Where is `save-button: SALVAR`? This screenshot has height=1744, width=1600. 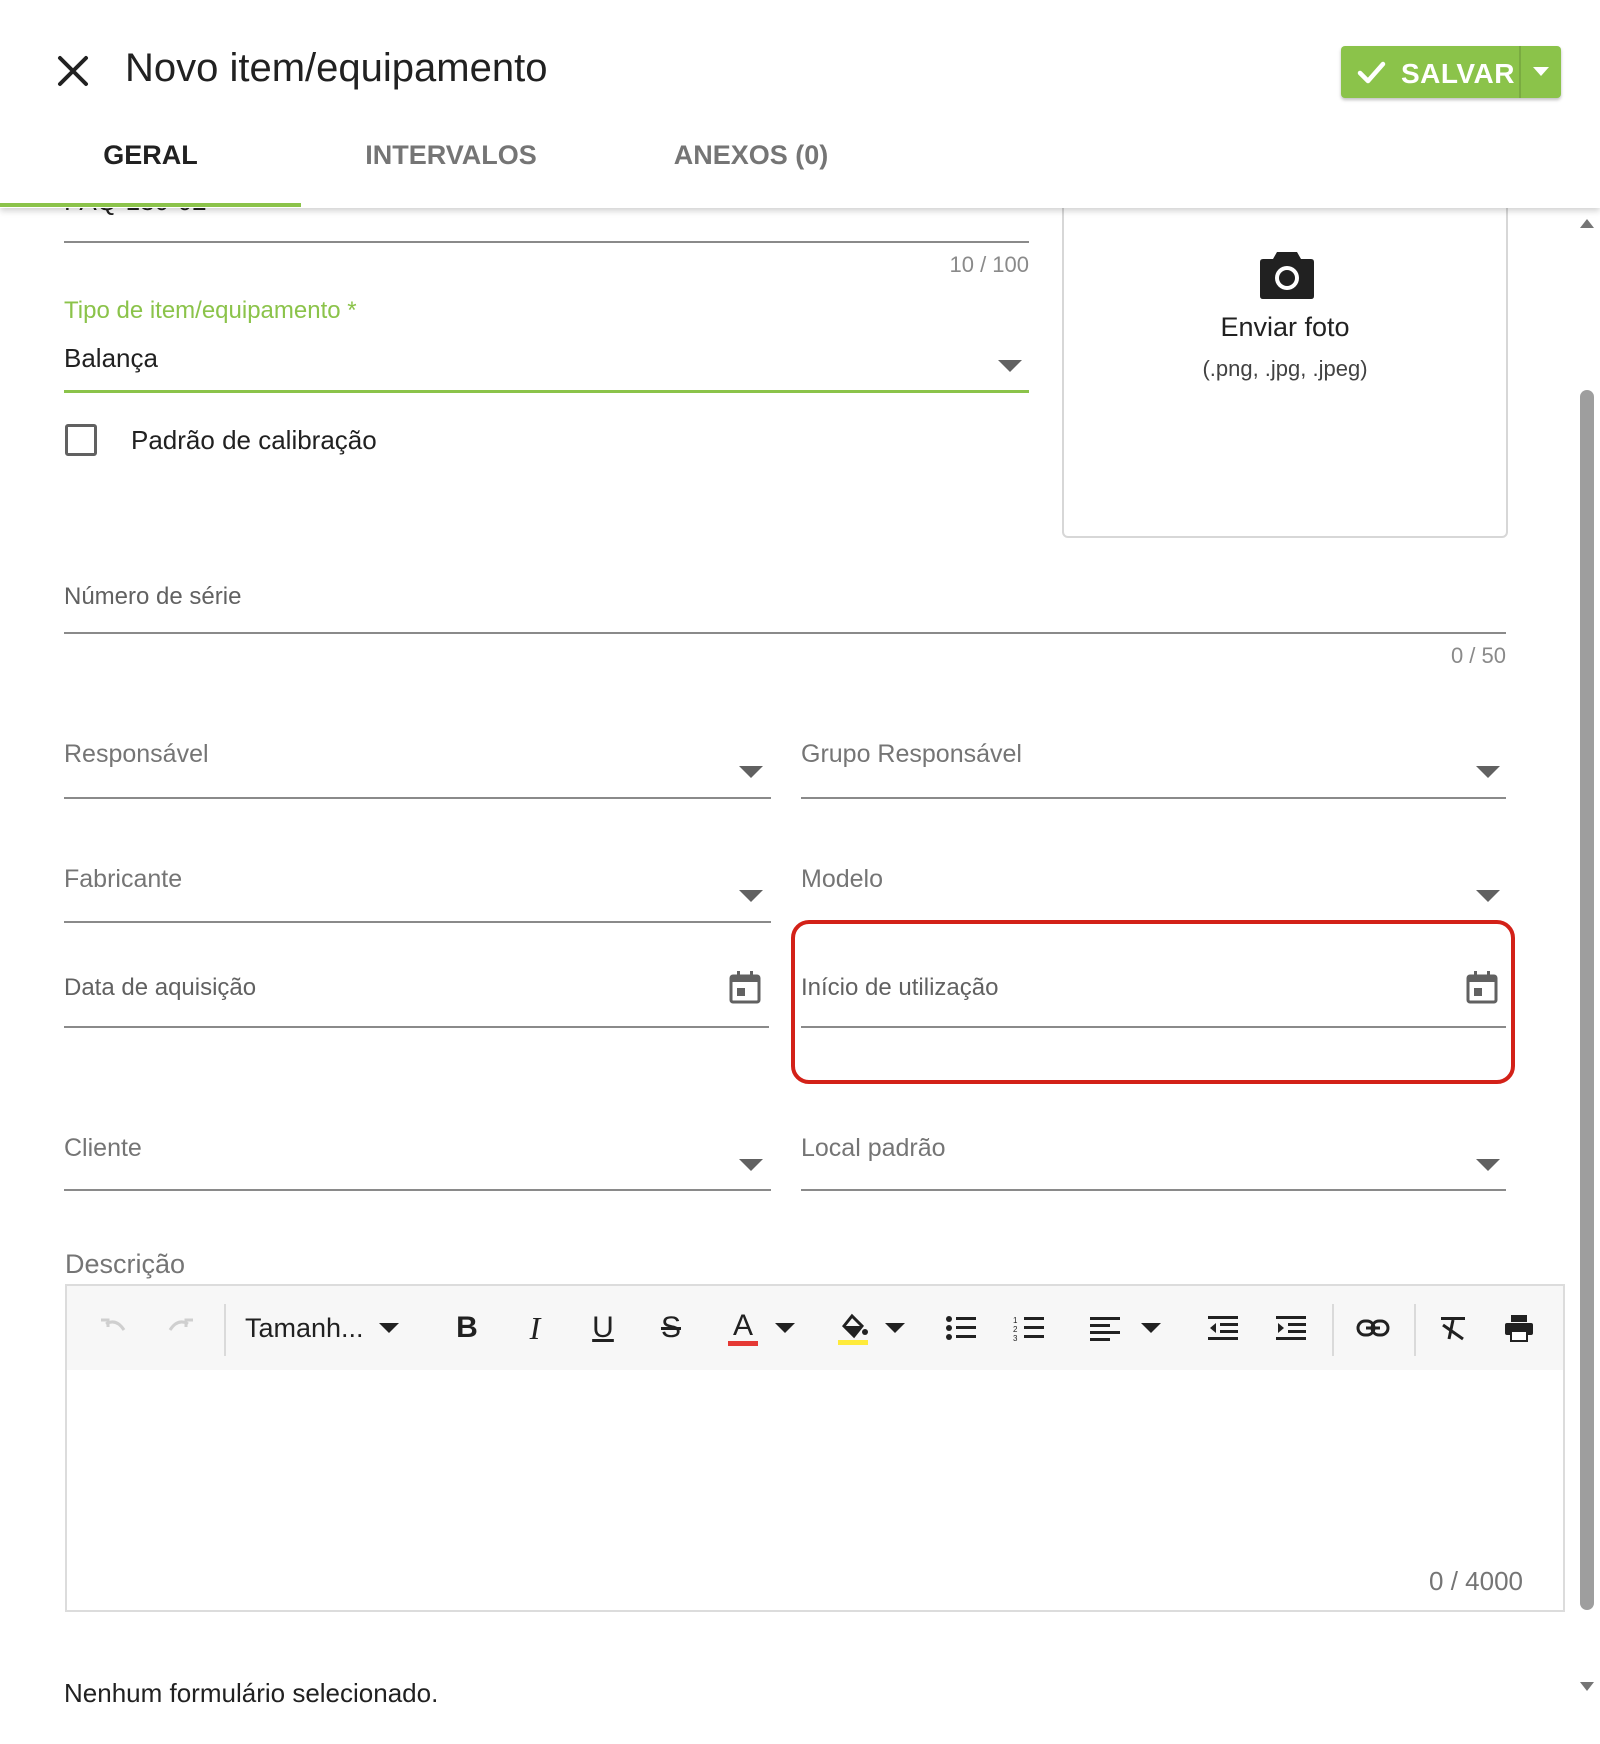 save-button: SALVAR is located at coordinates (1430, 72).